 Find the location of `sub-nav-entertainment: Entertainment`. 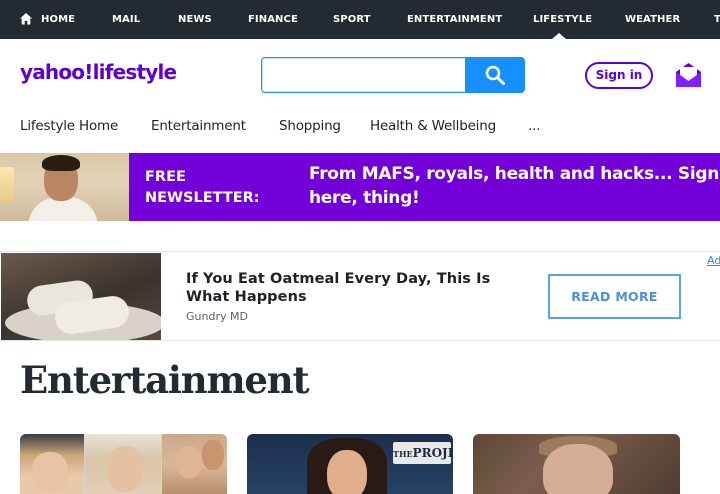

sub-nav-entertainment: Entertainment is located at coordinates (198, 126).